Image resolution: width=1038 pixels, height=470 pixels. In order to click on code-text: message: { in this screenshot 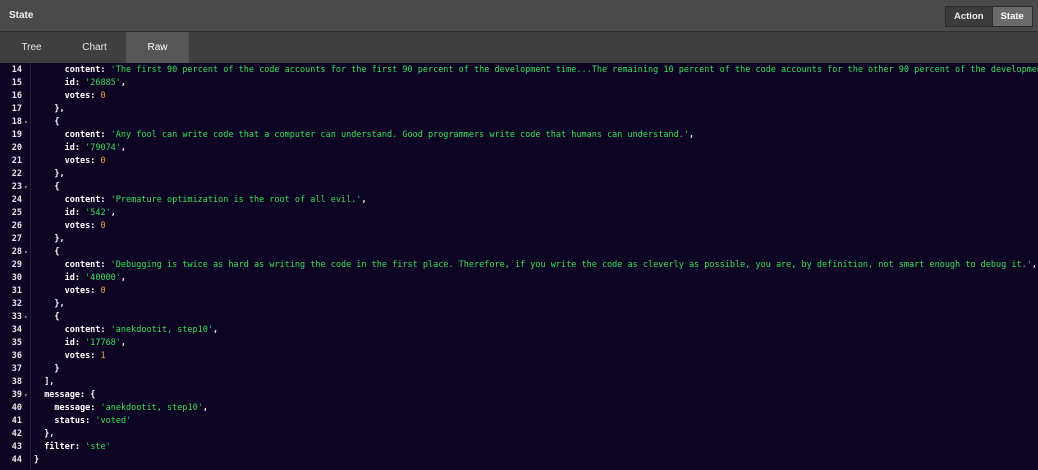, I will do `click(69, 395)`.